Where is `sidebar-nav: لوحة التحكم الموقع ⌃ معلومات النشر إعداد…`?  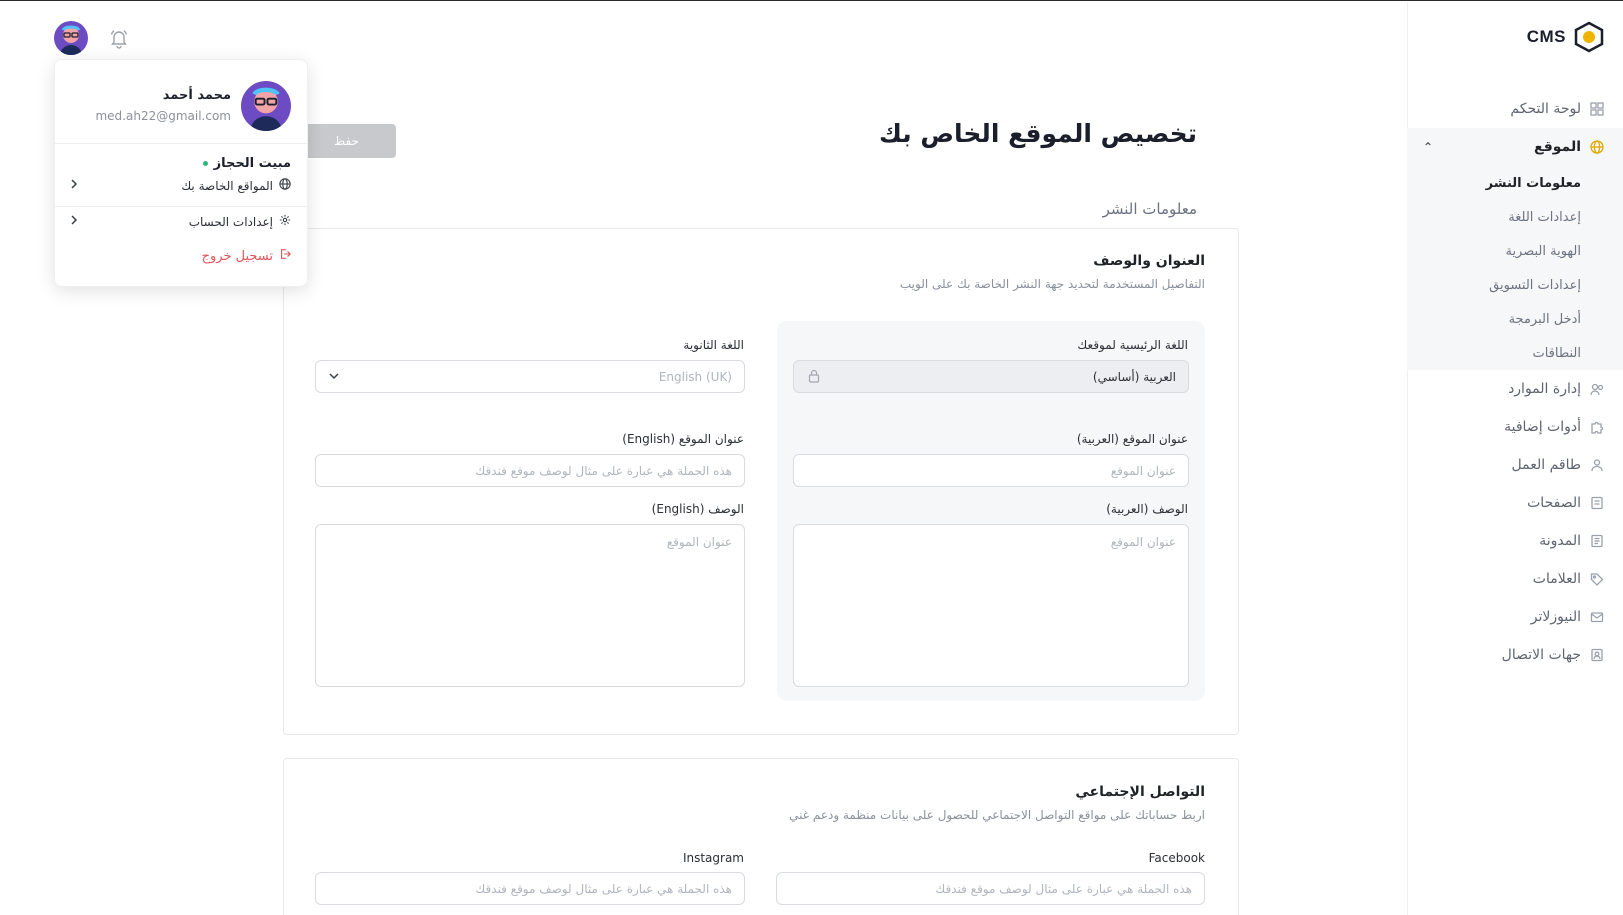
sidebar-nav: لوحة التحكم الموقع ⌃ معلومات النشر إعداد… is located at coordinates (1515, 382).